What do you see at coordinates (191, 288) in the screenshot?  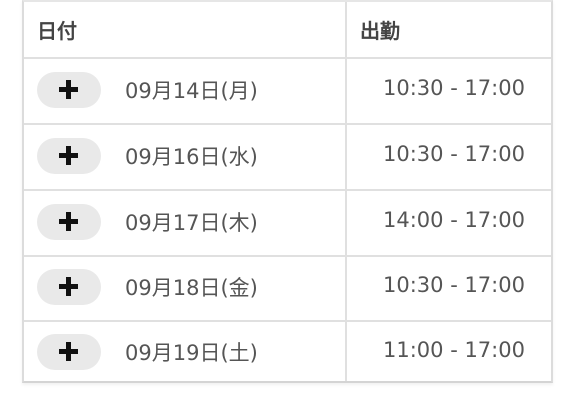 I see `row-date: 09月18日(金)` at bounding box center [191, 288].